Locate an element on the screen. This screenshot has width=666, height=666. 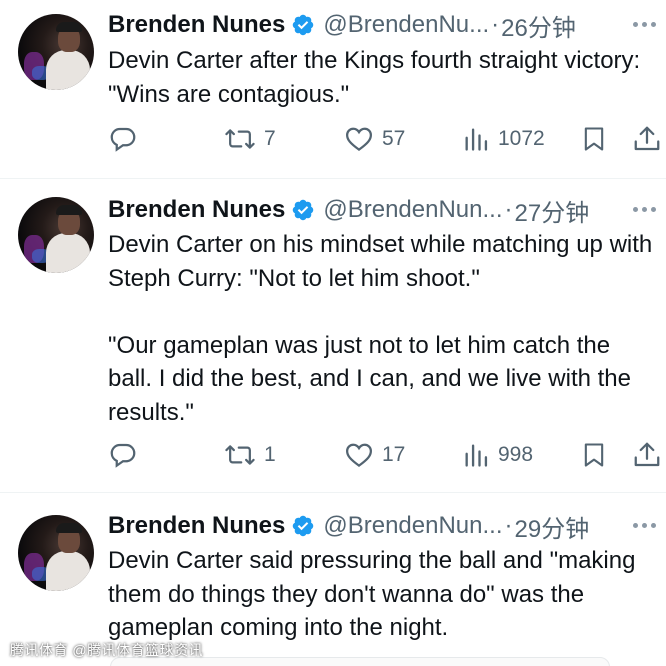
views-count: 1072 is located at coordinates (521, 138).